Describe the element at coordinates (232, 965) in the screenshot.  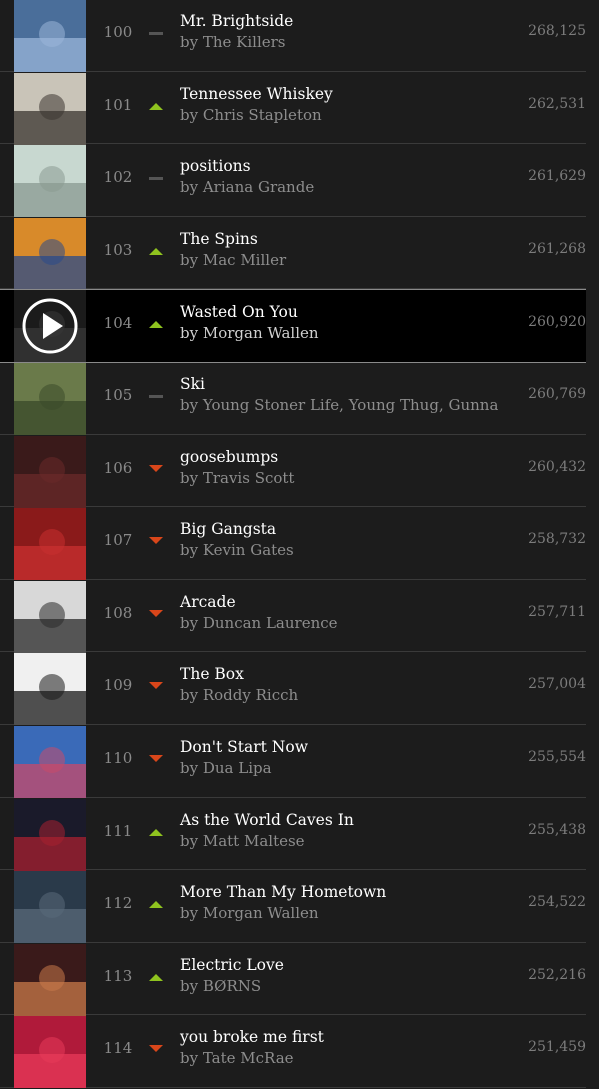
I see `track-title: Electric Love` at that location.